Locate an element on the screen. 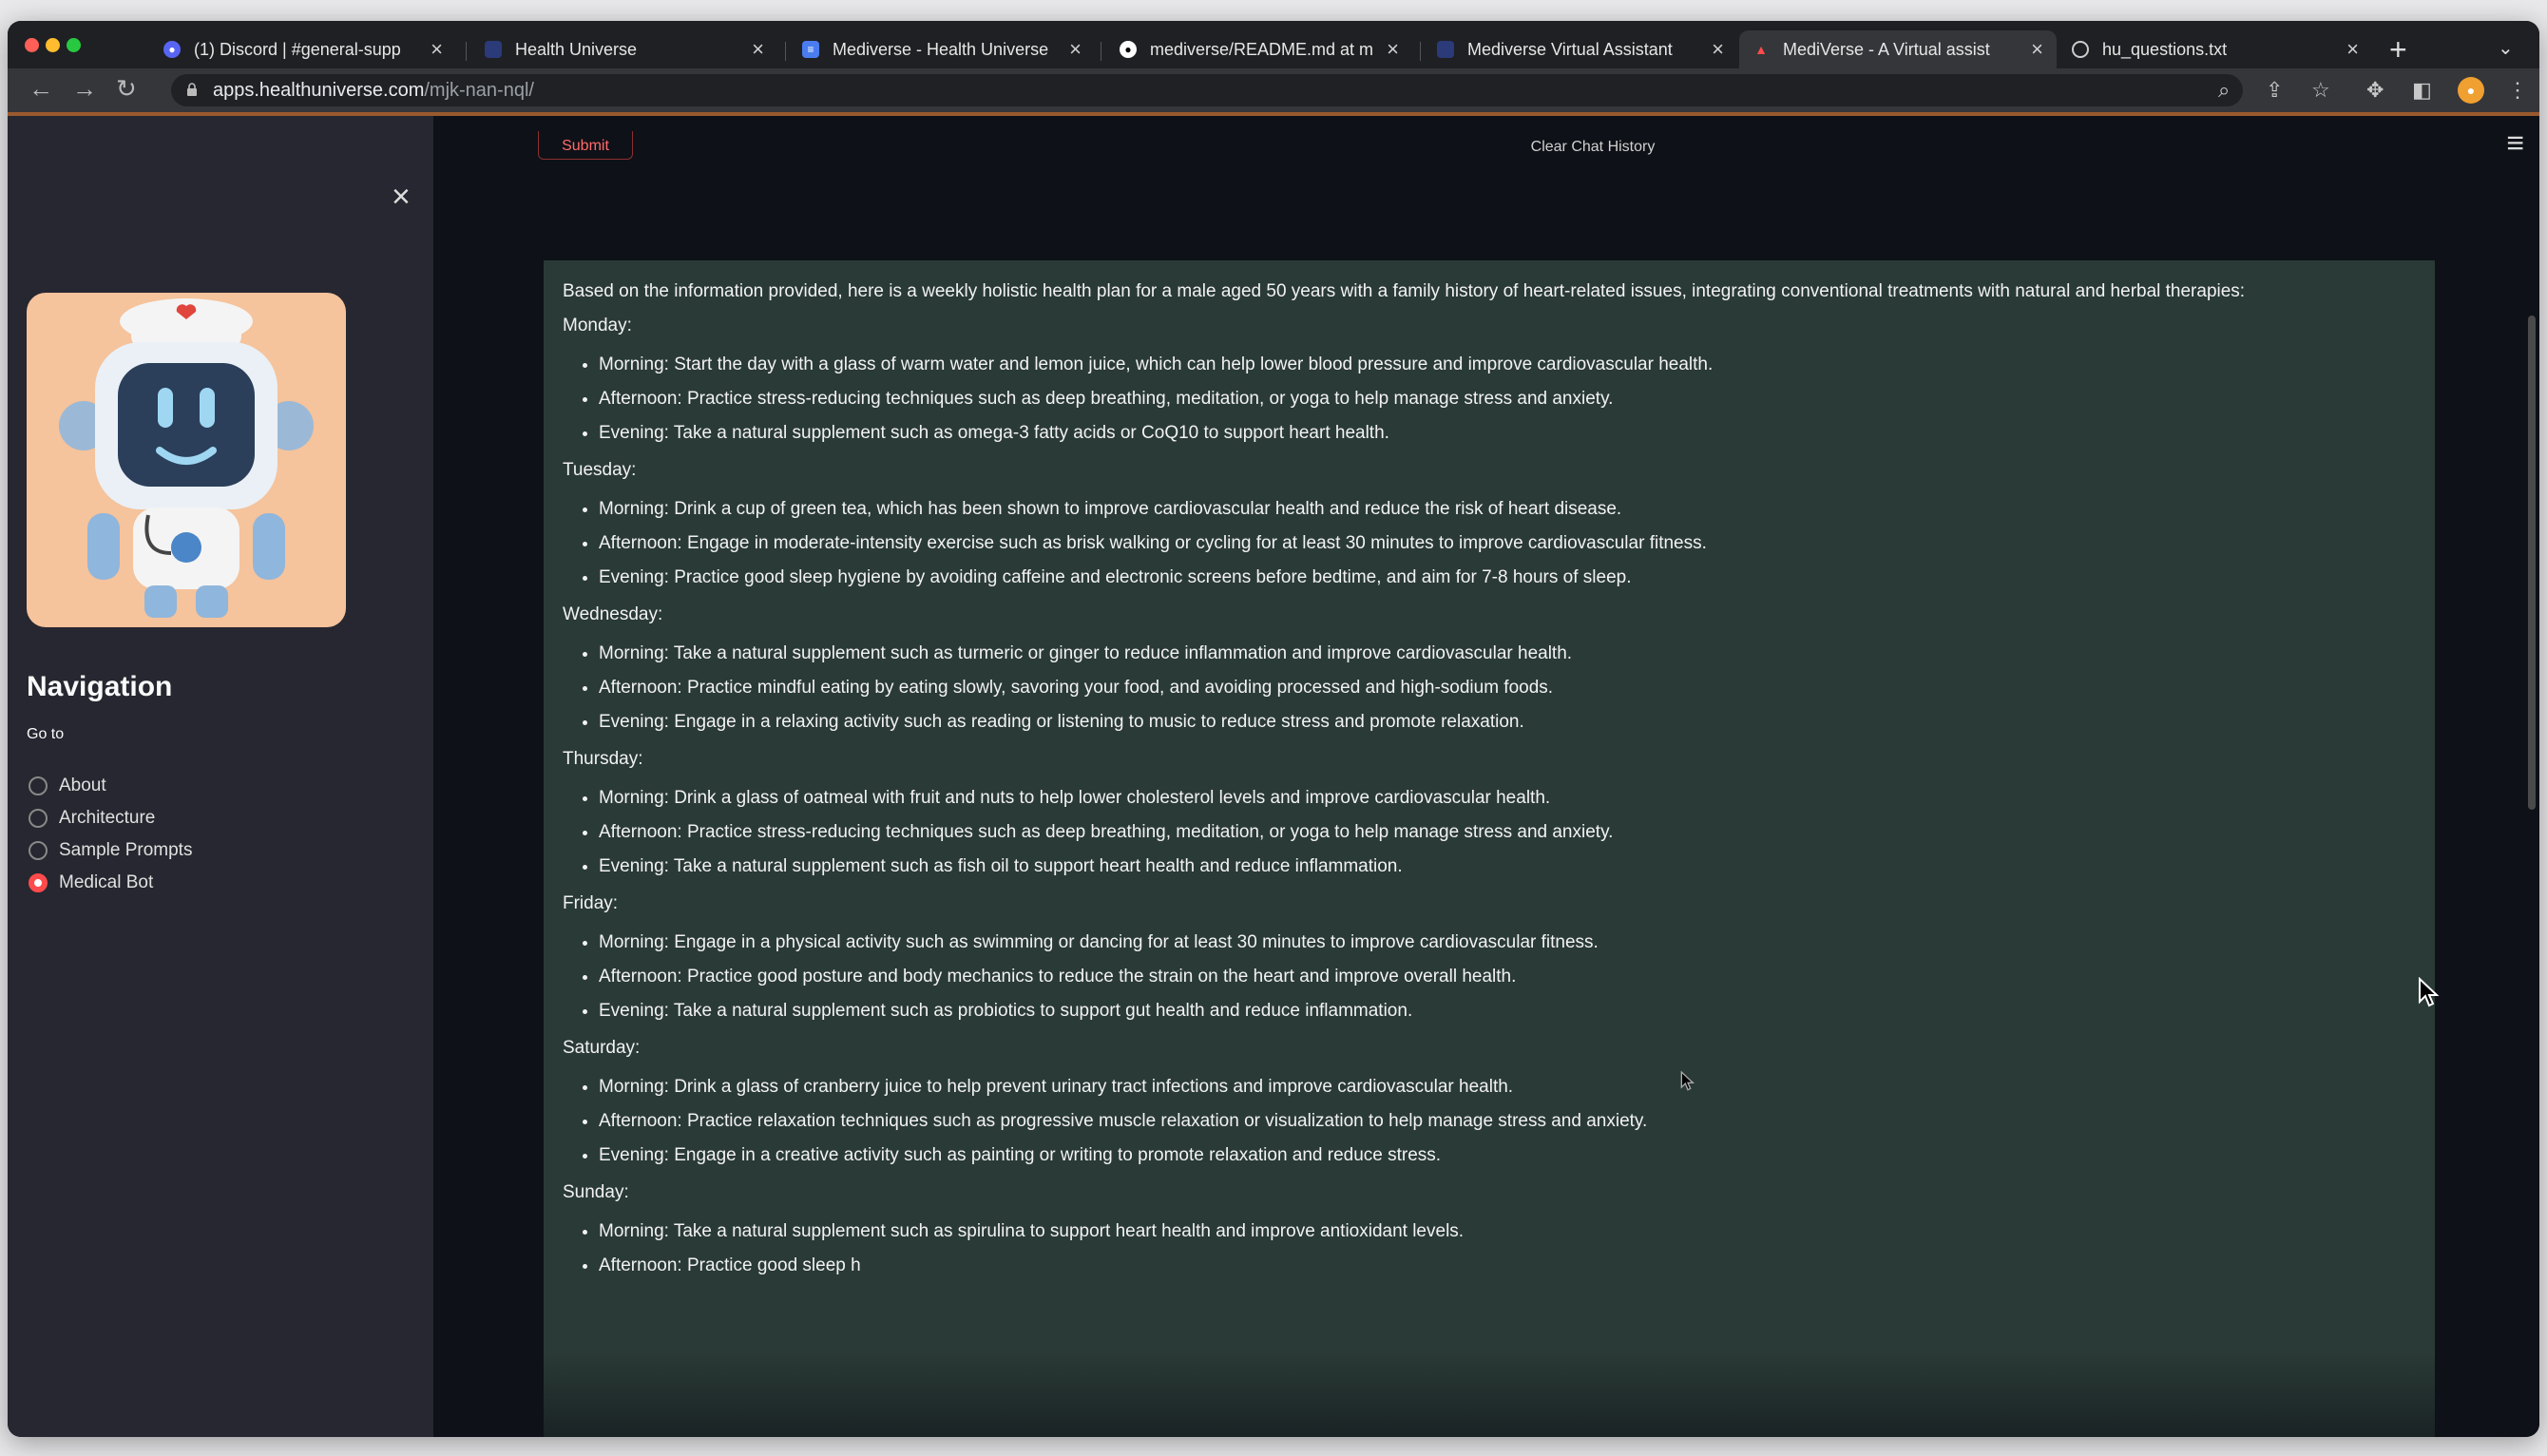 The image size is (2547, 1456). extensions-icon: ✥ is located at coordinates (2375, 91).